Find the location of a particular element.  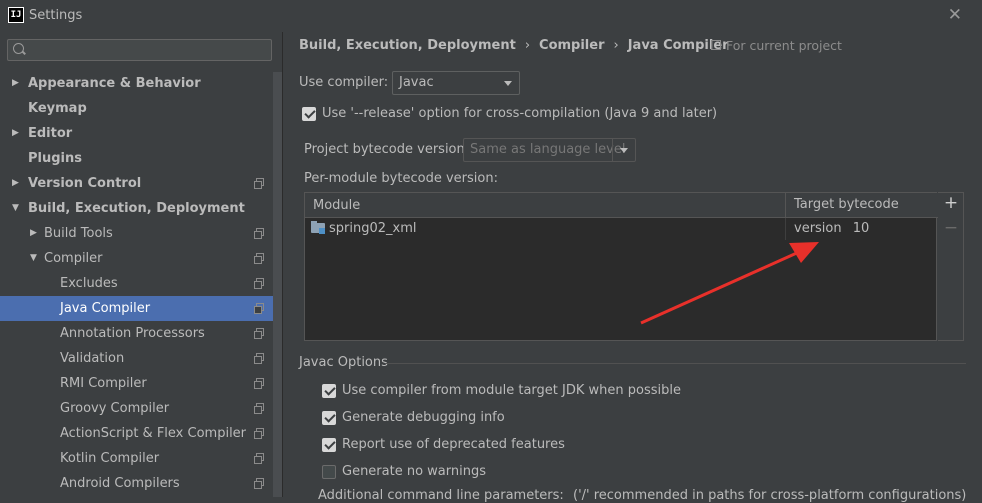

sidebar-item-android-compilers: Android Compilers is located at coordinates (141, 483).